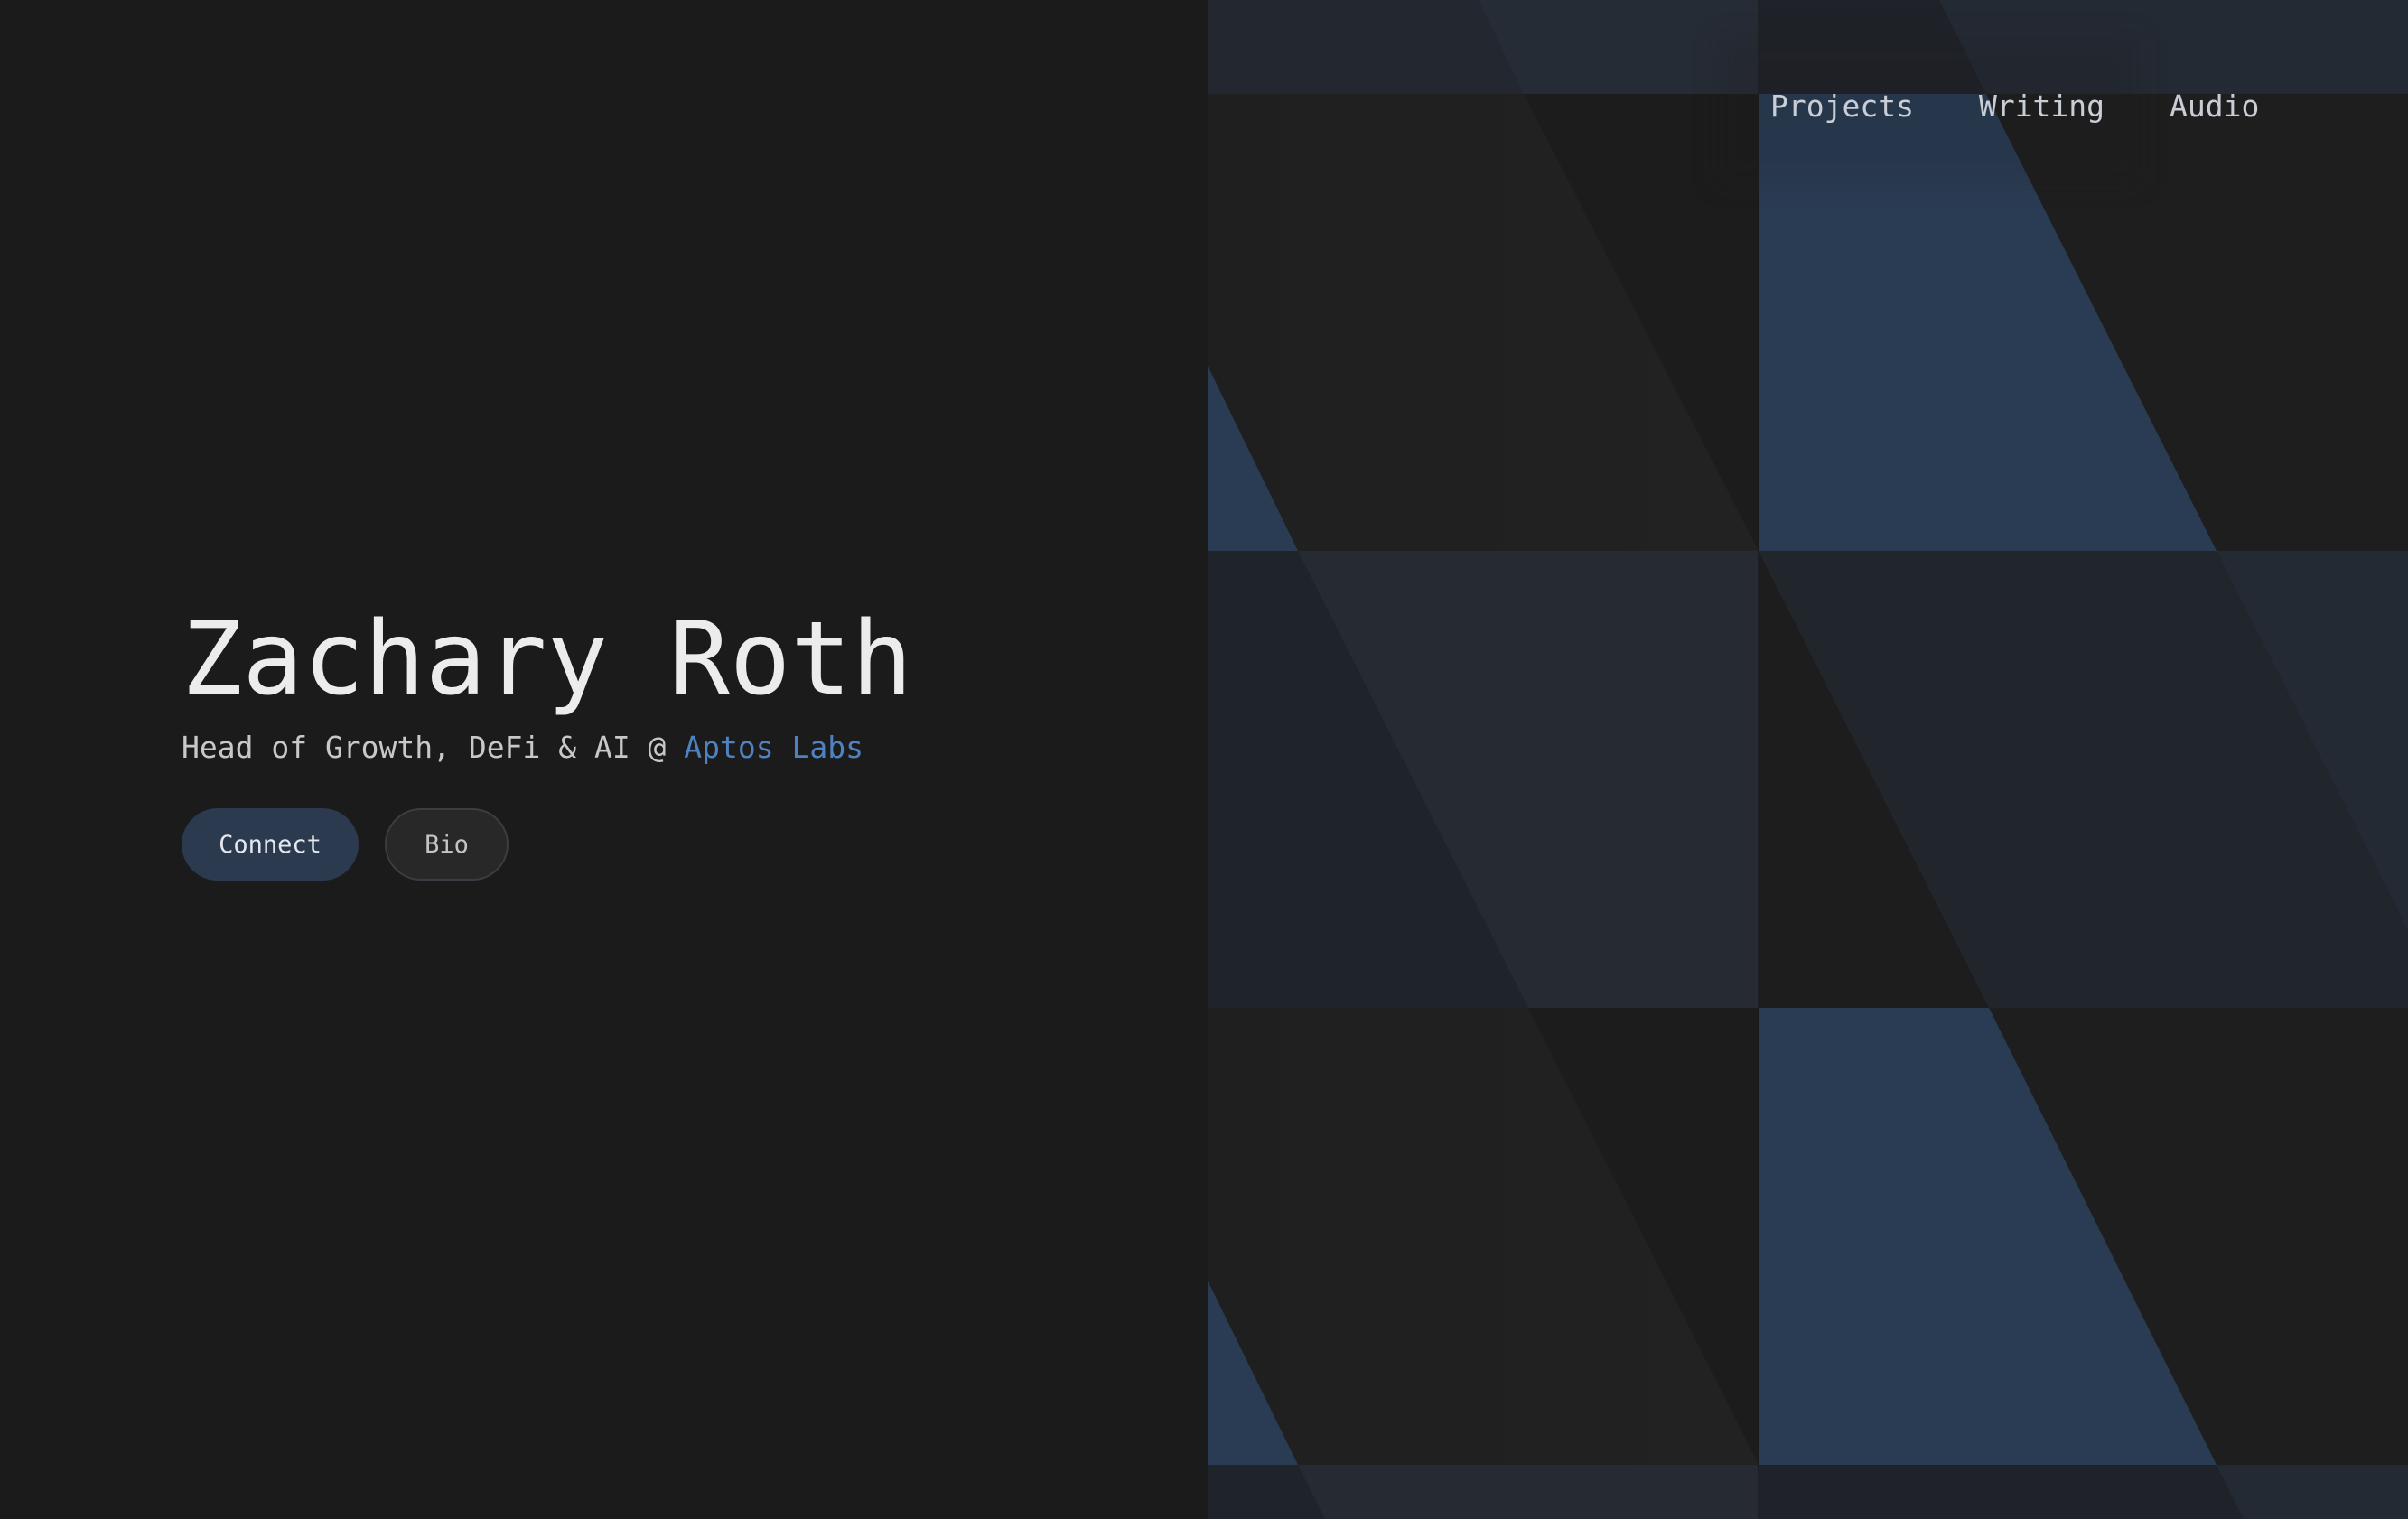 Image resolution: width=2408 pixels, height=1519 pixels. Describe the element at coordinates (1842, 107) in the screenshot. I see `nav-link-projects: Projects` at that location.